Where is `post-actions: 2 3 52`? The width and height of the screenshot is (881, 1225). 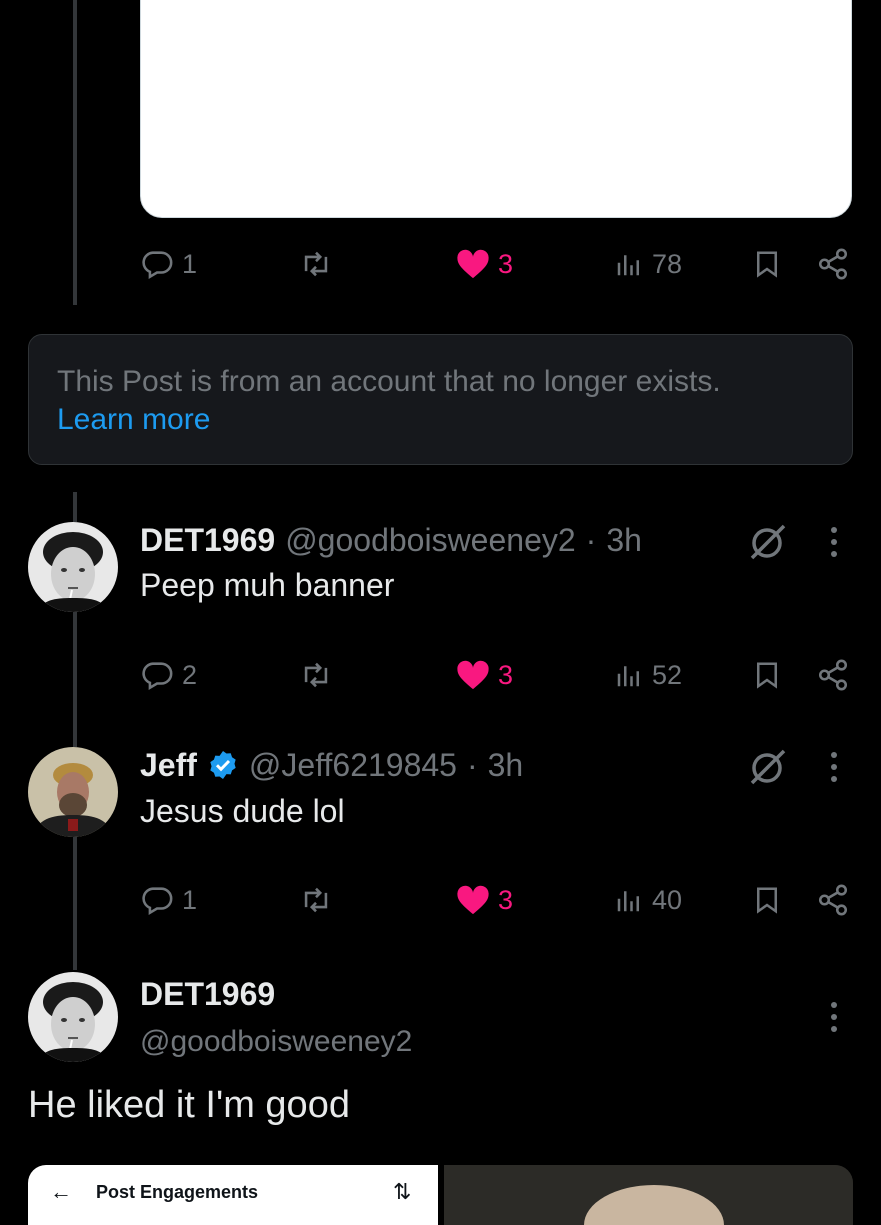 post-actions: 2 3 52 is located at coordinates (496, 675).